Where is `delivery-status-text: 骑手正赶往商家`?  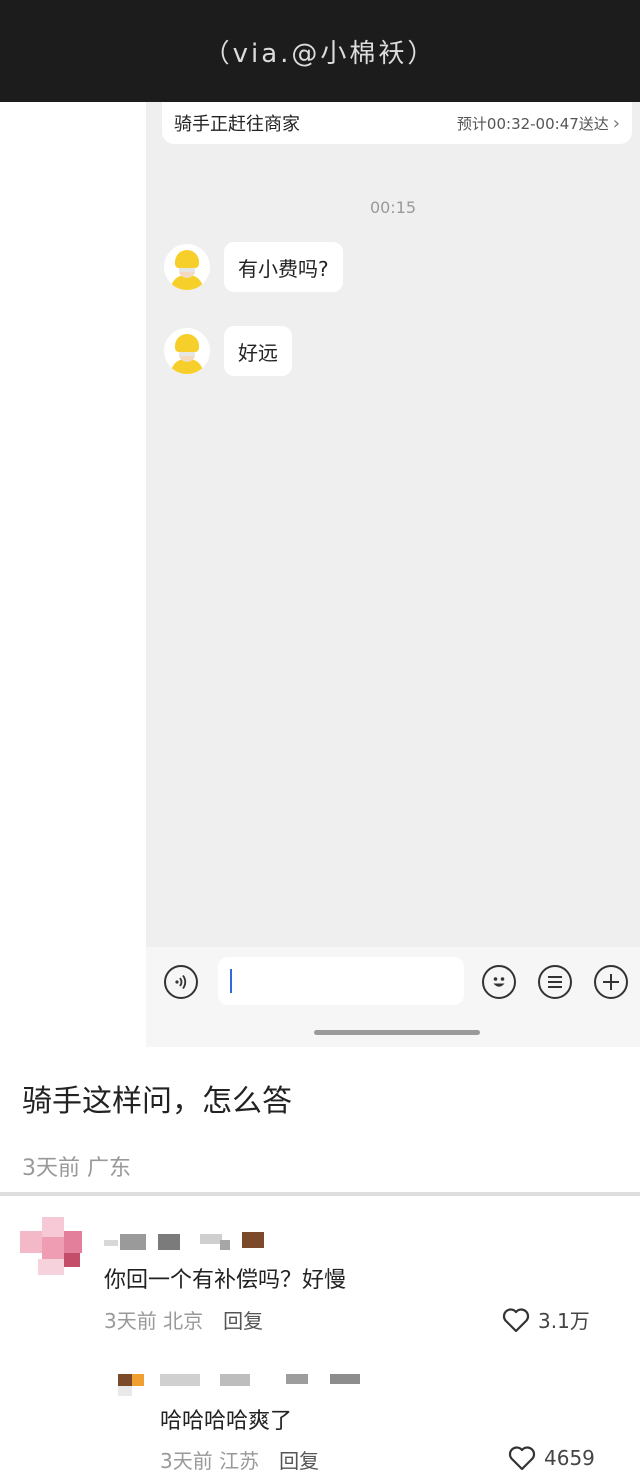
delivery-status-text: 骑手正赶往商家 is located at coordinates (237, 124).